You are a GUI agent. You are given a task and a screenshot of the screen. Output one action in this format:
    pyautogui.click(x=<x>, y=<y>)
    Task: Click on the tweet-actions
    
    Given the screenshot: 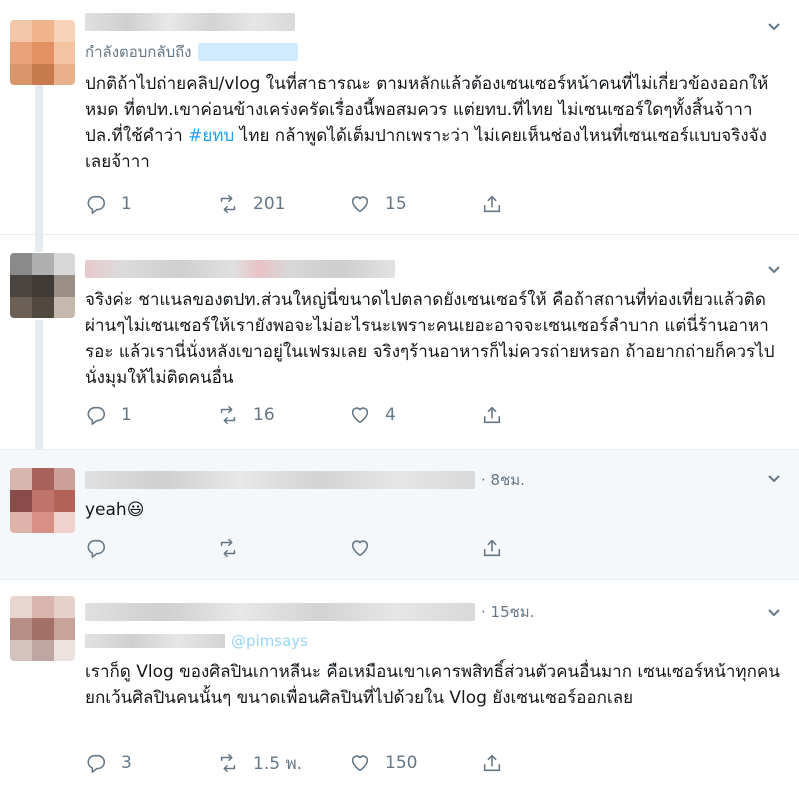 What is the action you would take?
    pyautogui.click(x=349, y=548)
    